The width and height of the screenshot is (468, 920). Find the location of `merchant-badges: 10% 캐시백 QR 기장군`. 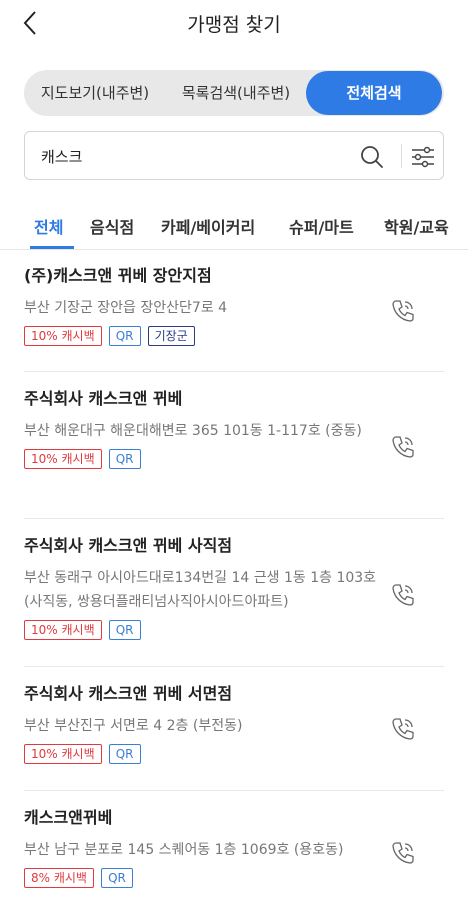

merchant-badges: 10% 캐시백 QR 기장군 is located at coordinates (234, 337).